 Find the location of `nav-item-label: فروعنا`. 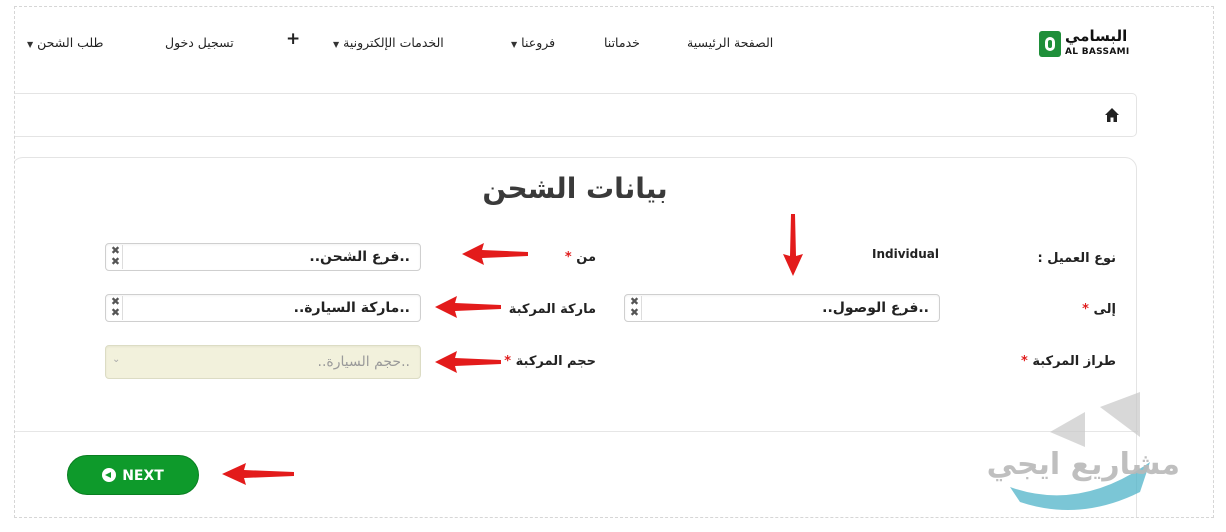

nav-item-label: فروعنا is located at coordinates (538, 42).